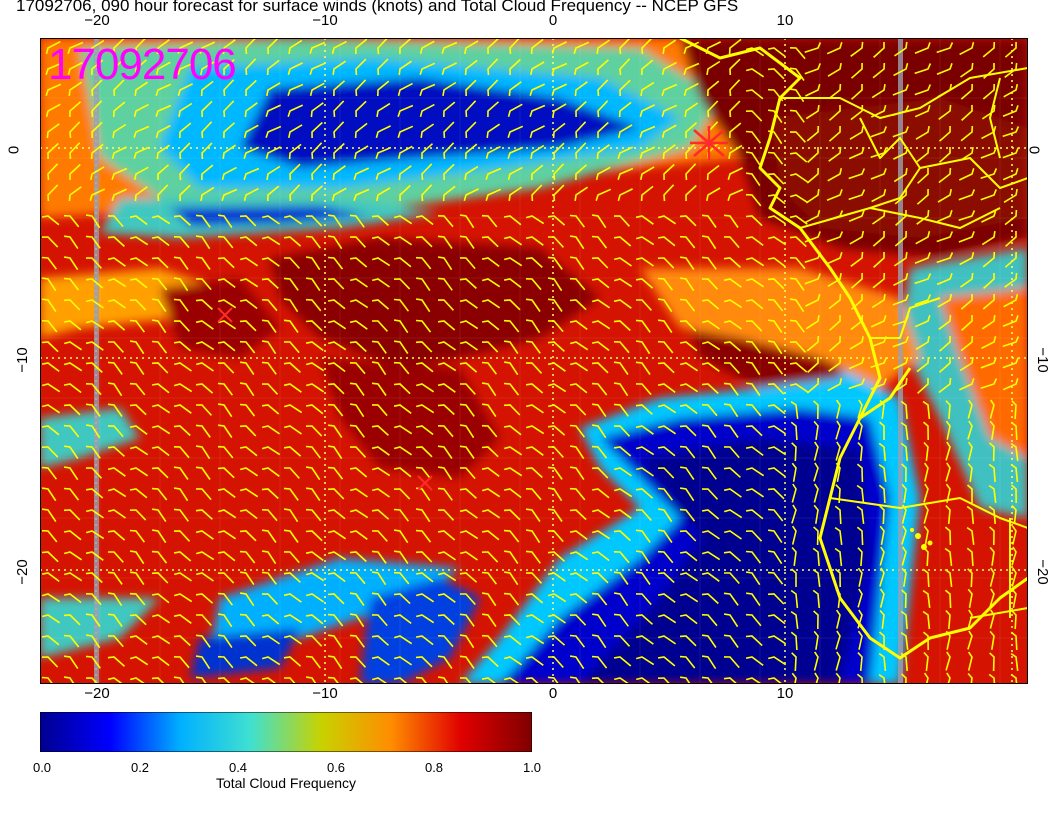 The width and height of the screenshot is (1056, 816). I want to click on top-tick-label: −10, so click(325, 20).